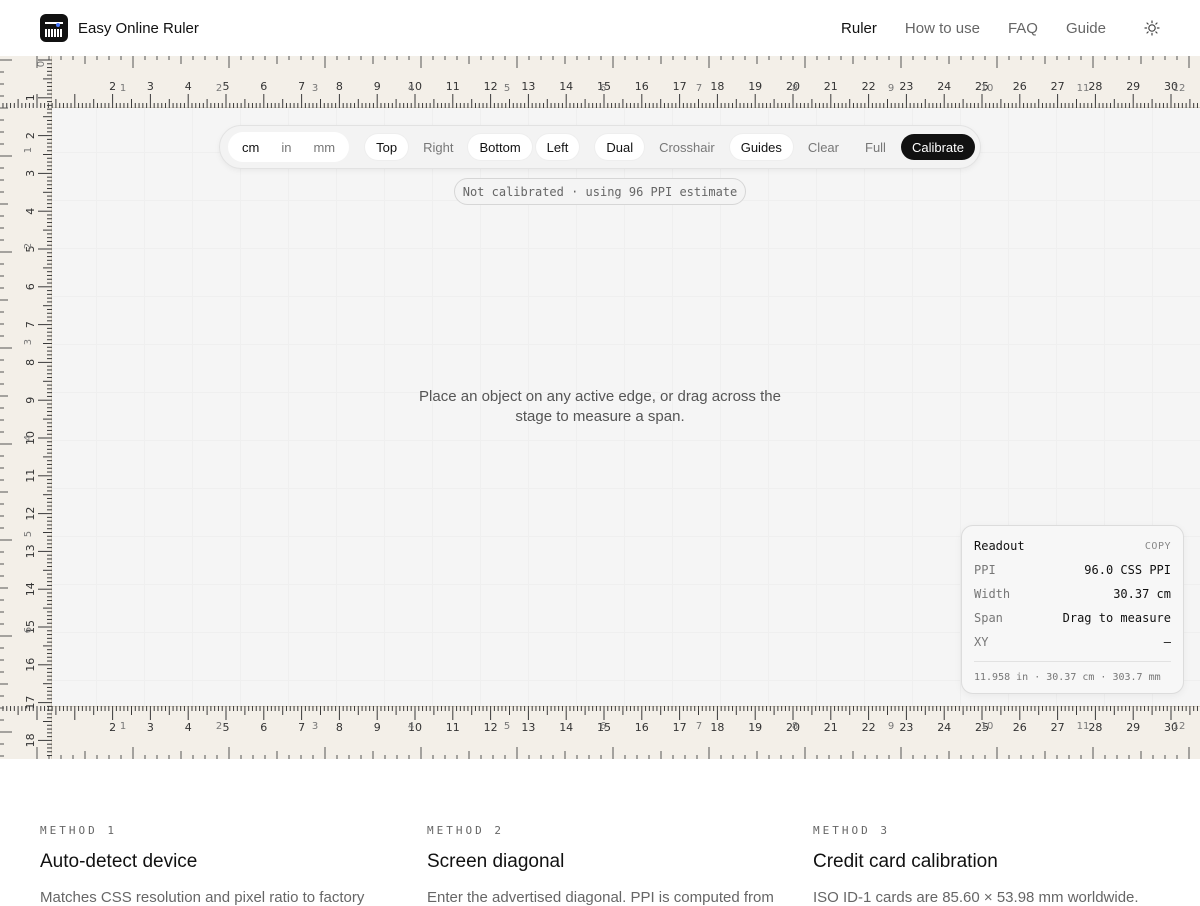 Image resolution: width=1200 pixels, height=906 pixels. I want to click on readout-value: Drag to measure, so click(1116, 618).